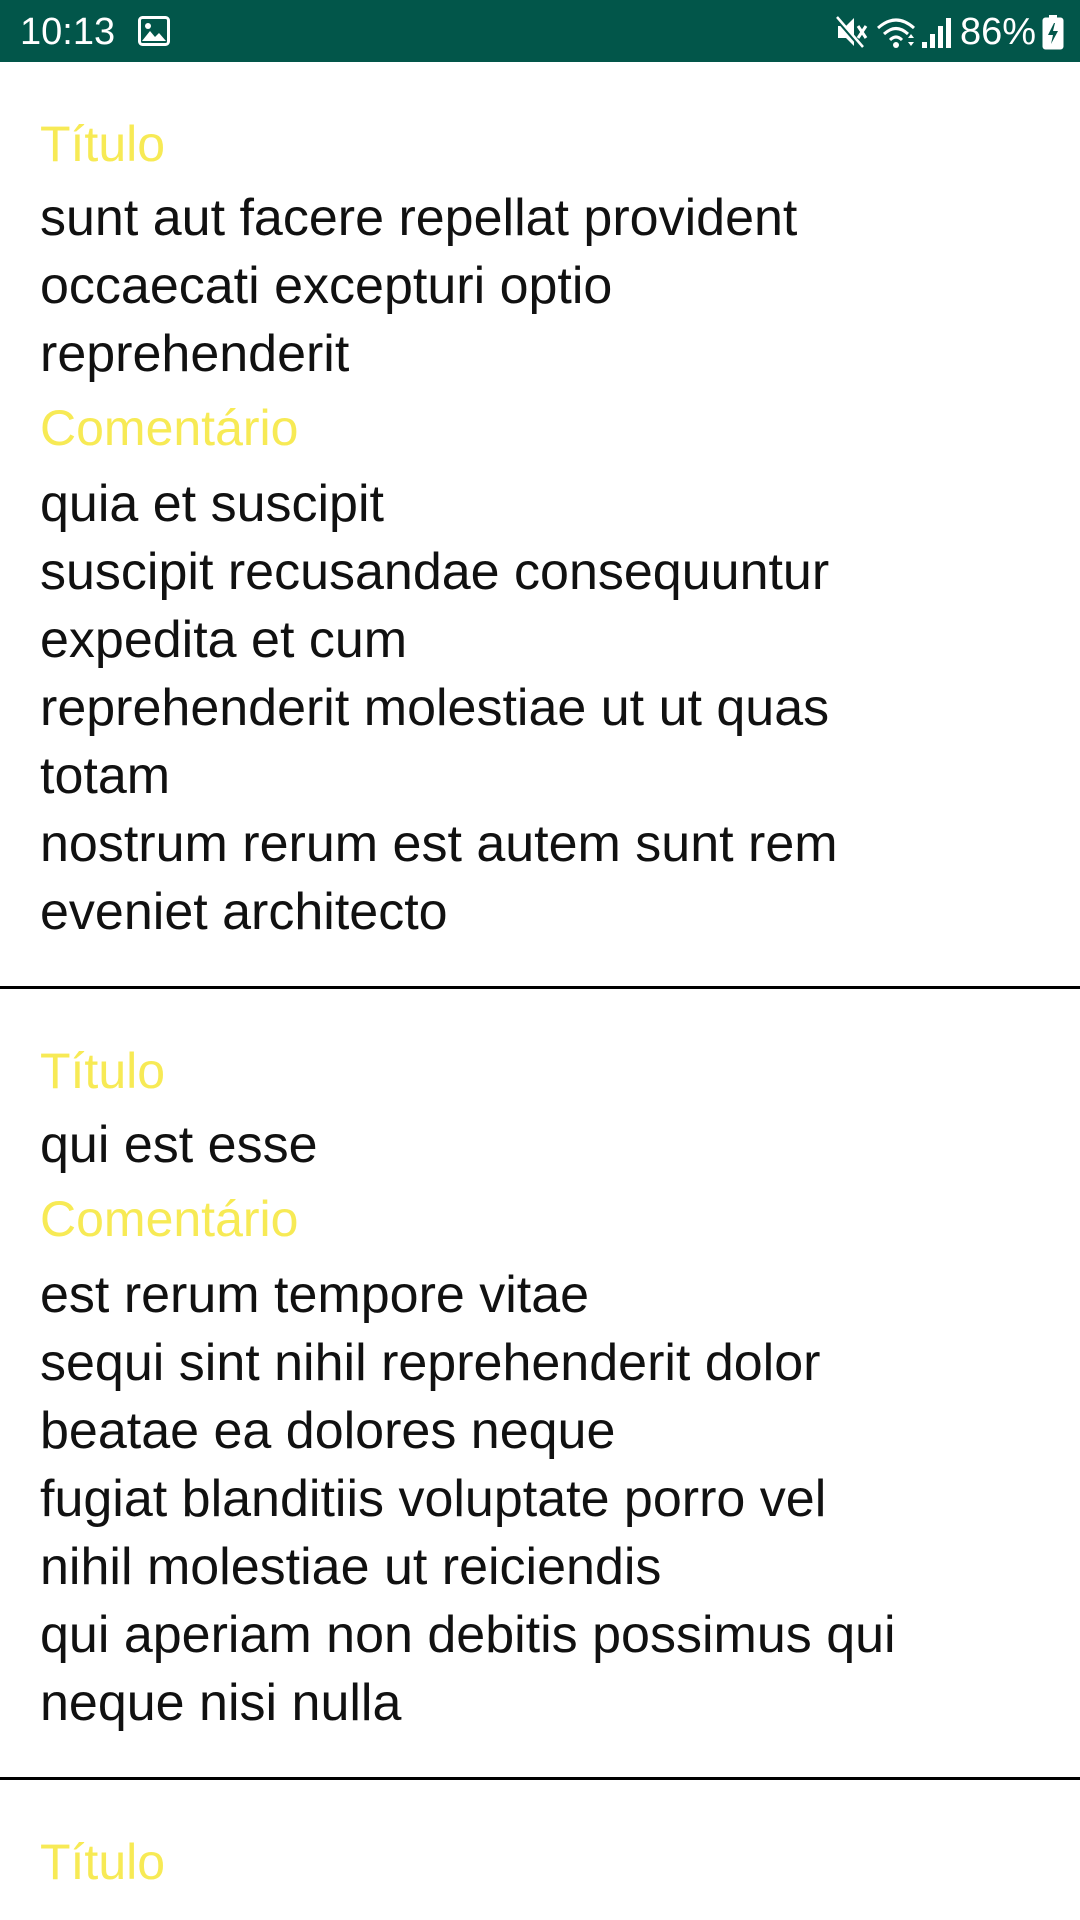 The width and height of the screenshot is (1080, 1920). Describe the element at coordinates (154, 31) in the screenshot. I see `gallery-icon` at that location.